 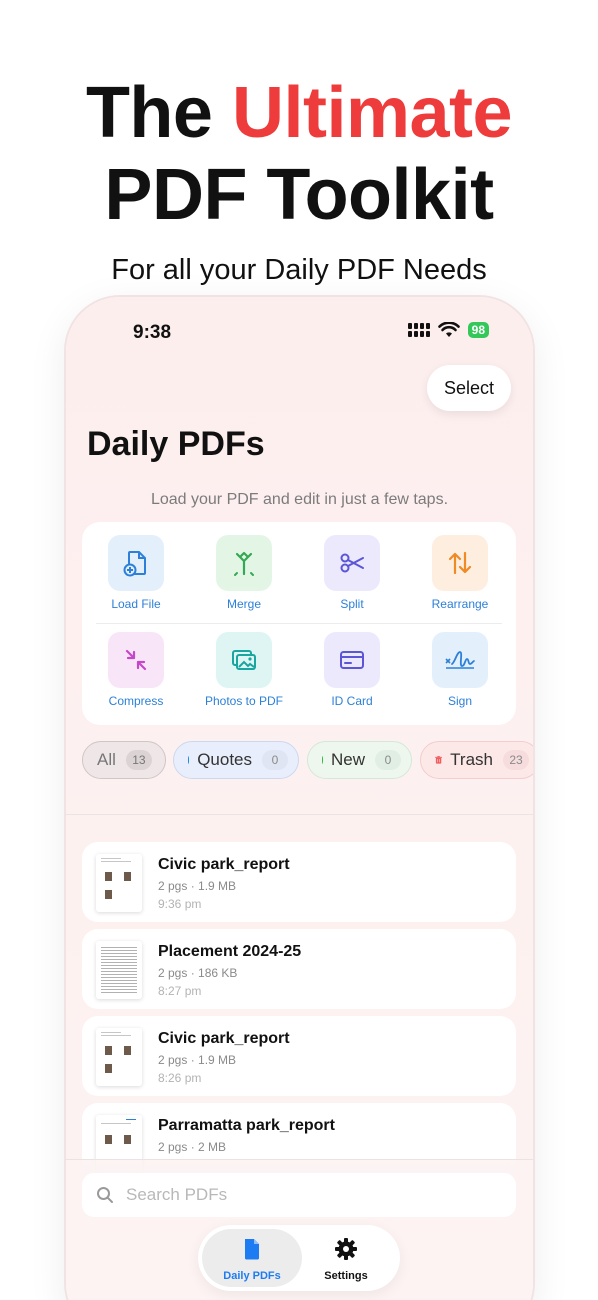 I want to click on load-file-icon, so click(x=136, y=563).